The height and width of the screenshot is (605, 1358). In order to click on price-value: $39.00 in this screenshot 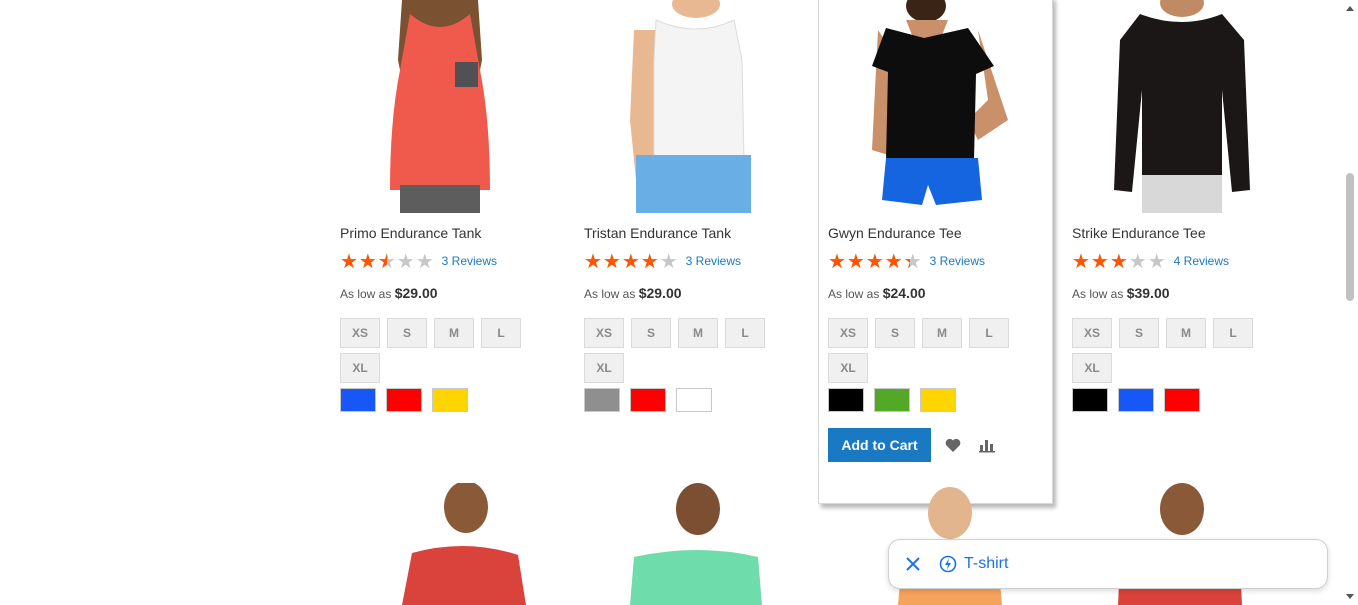, I will do `click(1148, 293)`.